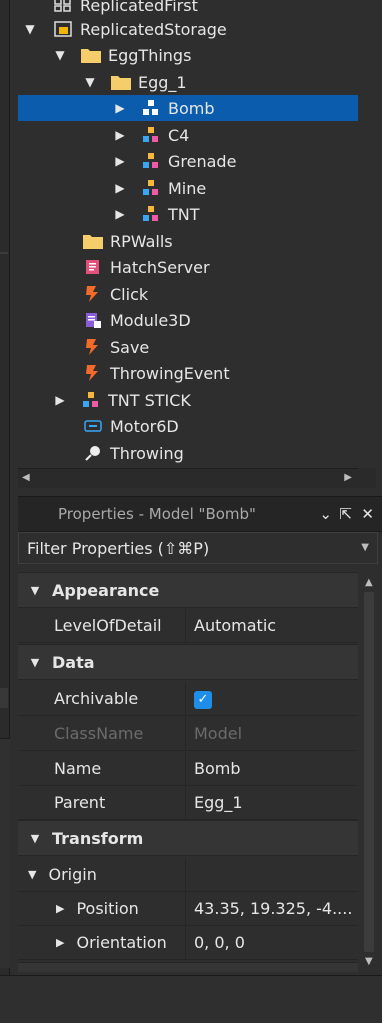 This screenshot has width=382, height=1023. I want to click on property-row-levelofdetail: LevelOfDetail Automatic, so click(188, 626).